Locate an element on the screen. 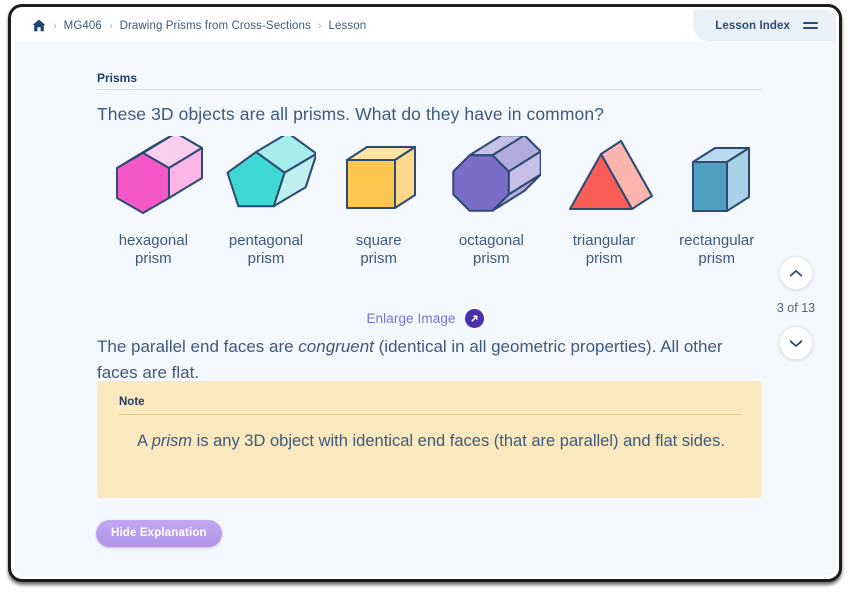 This screenshot has height=592, width=850. next-page-button is located at coordinates (796, 343).